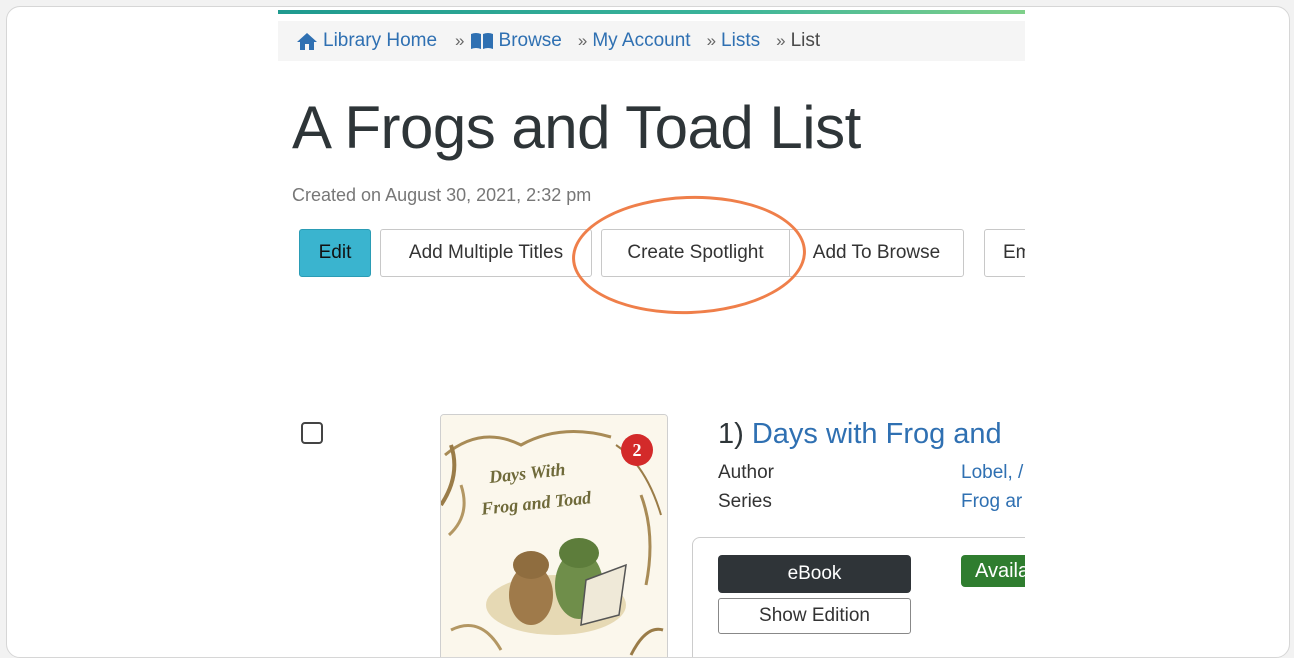  I want to click on author-link: Lobel, /, so click(992, 473).